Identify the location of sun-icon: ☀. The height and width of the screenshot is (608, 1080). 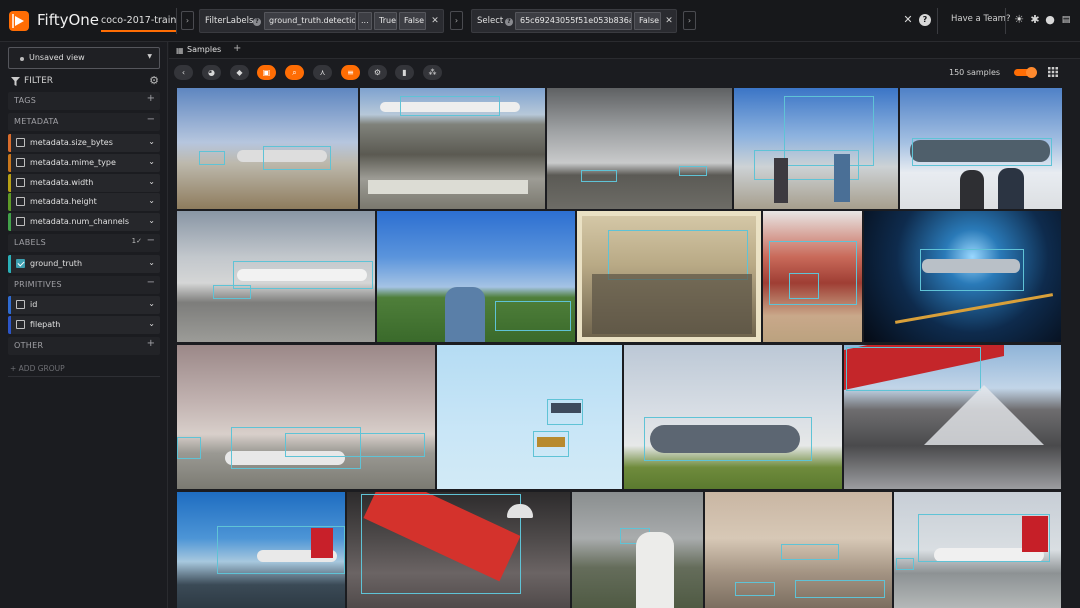
(1019, 20).